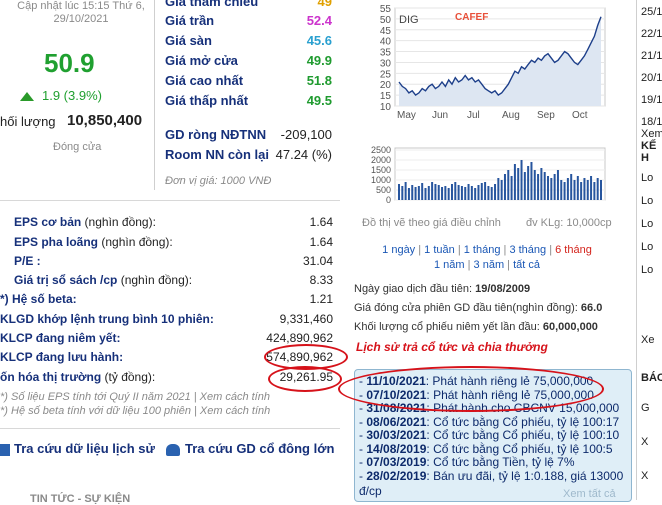 This screenshot has height=505, width=662. I want to click on dividend-date: 28/02/2019, so click(396, 475).